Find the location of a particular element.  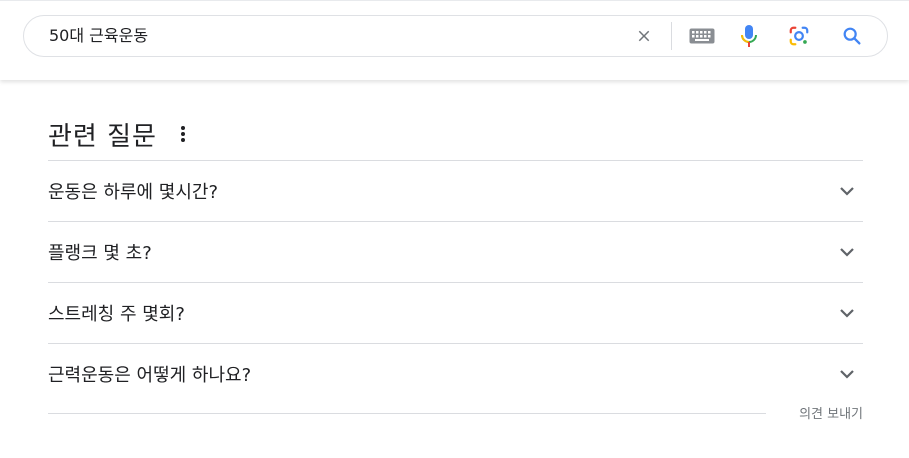

lens-search-button is located at coordinates (799, 36).